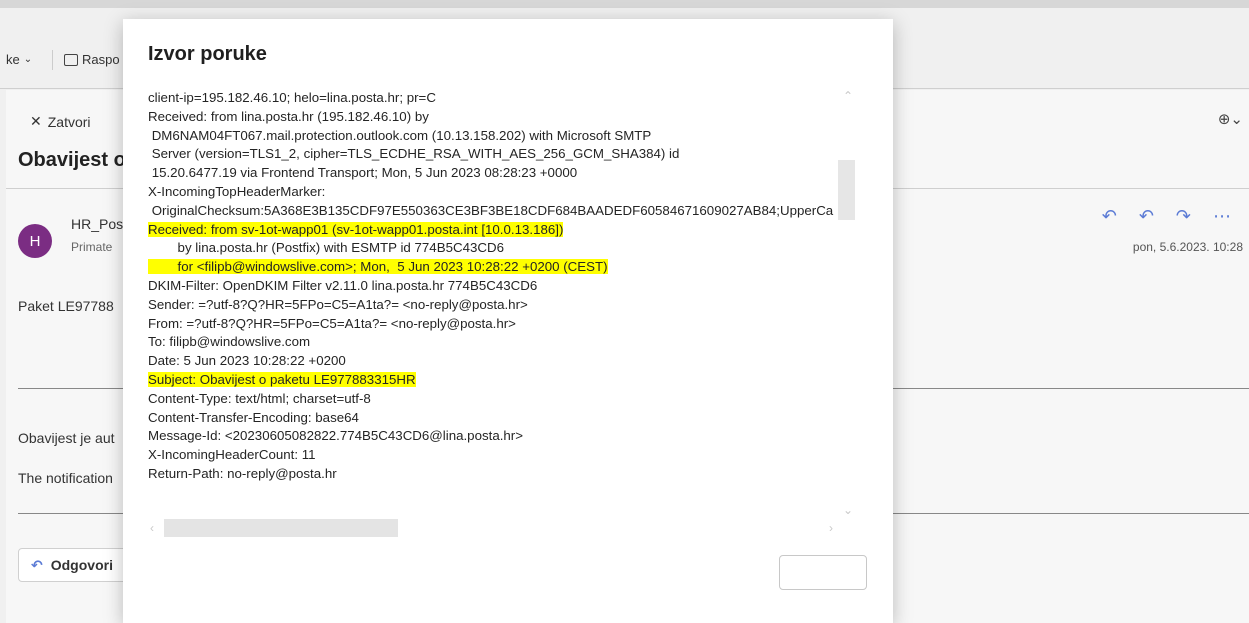 The width and height of the screenshot is (1249, 623). I want to click on line-text: To: filipb@windowslive.com, so click(229, 342).